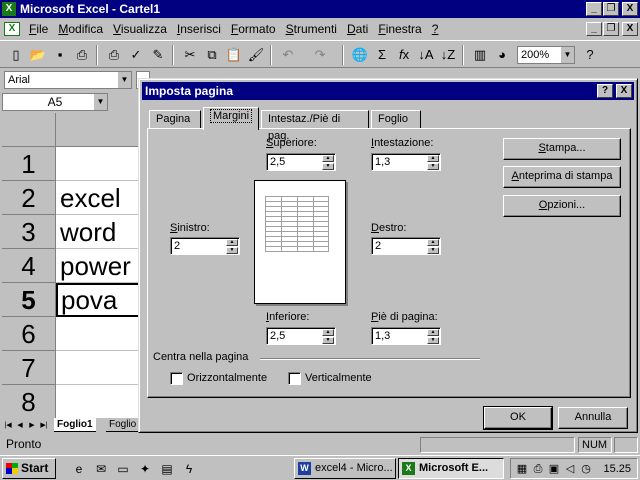 This screenshot has height=480, width=640. I want to click on spellcheck-icon: ✓, so click(136, 55).